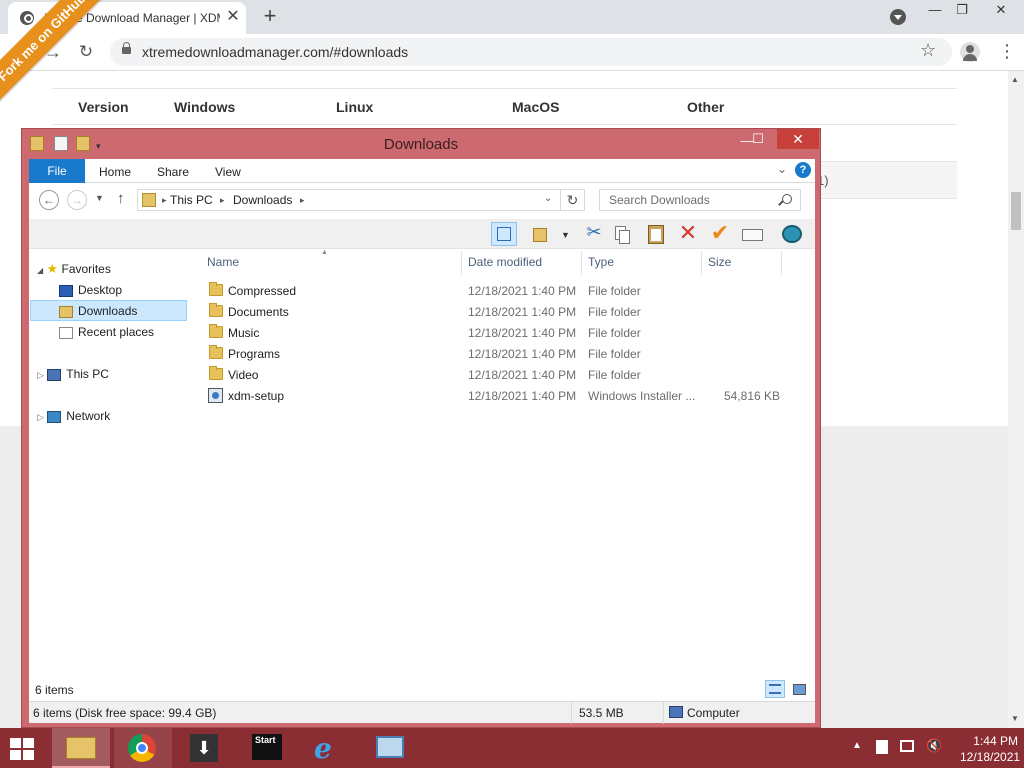 The width and height of the screenshot is (1024, 768). Describe the element at coordinates (522, 333) in the screenshot. I see `file-date: 12/18/2021 1:40 PM` at that location.